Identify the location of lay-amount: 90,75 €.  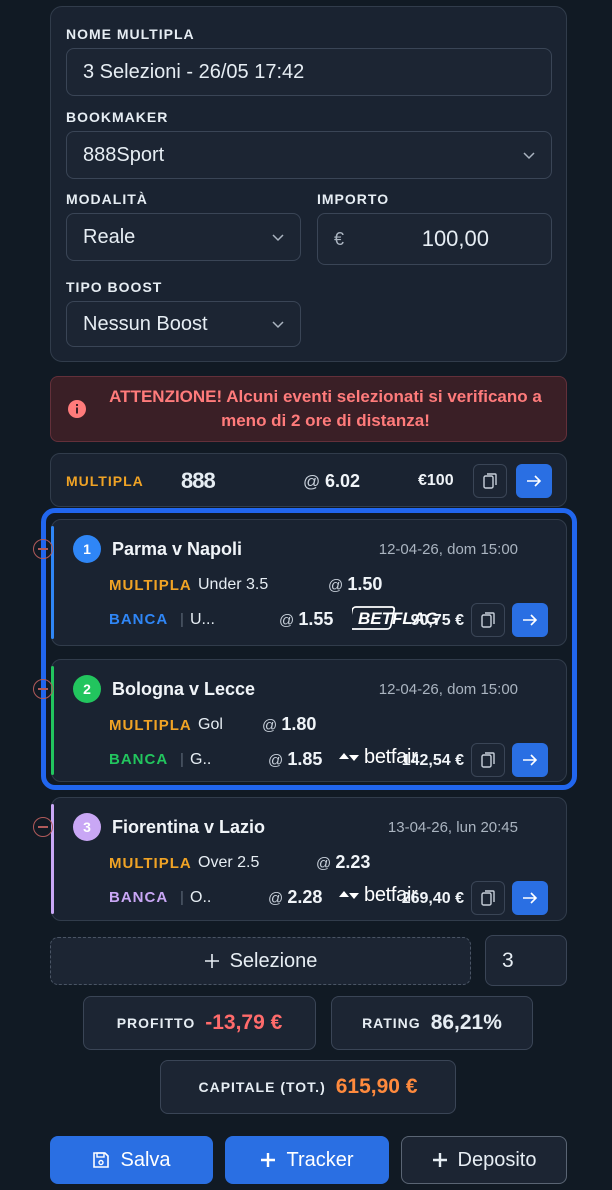
(437, 620).